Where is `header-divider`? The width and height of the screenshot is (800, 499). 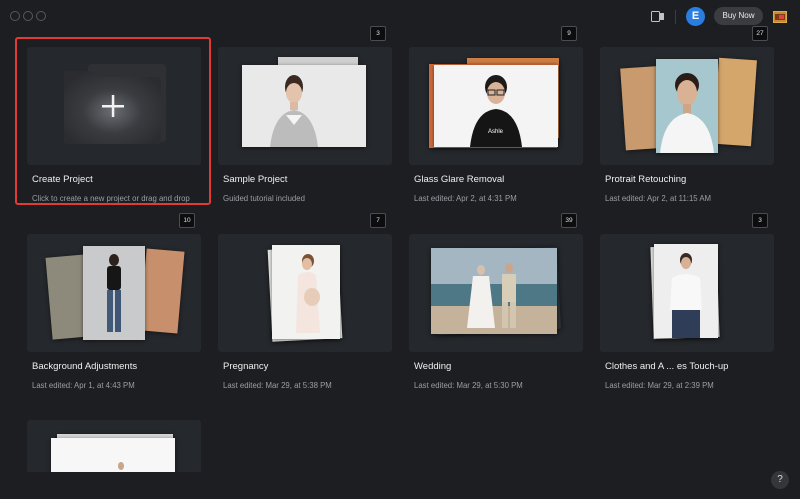 header-divider is located at coordinates (675, 17).